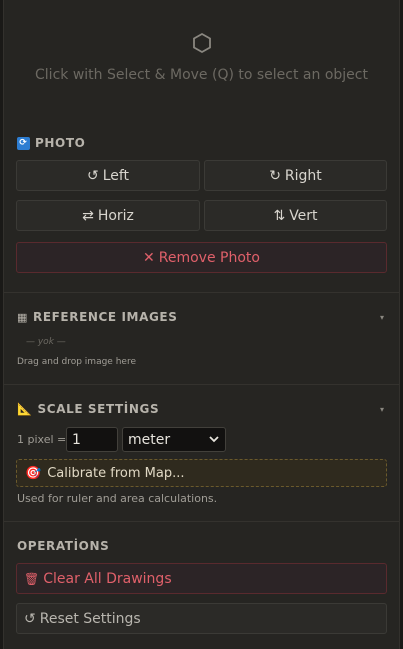  I want to click on unit-select: meter, so click(174, 439).